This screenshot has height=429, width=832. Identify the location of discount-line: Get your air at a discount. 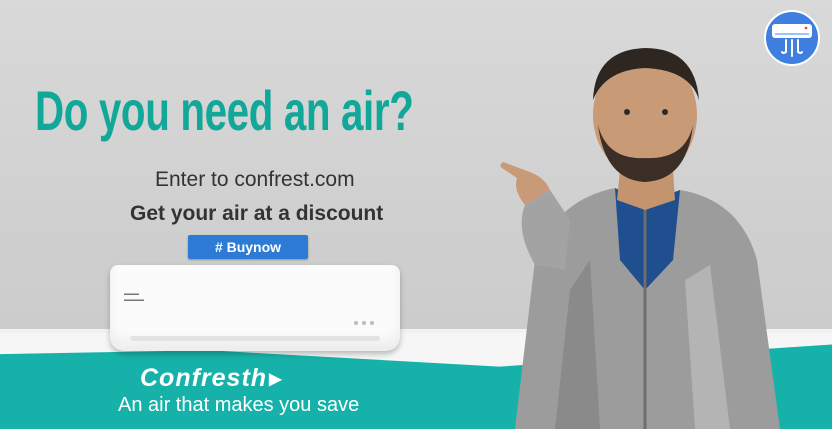
(257, 213).